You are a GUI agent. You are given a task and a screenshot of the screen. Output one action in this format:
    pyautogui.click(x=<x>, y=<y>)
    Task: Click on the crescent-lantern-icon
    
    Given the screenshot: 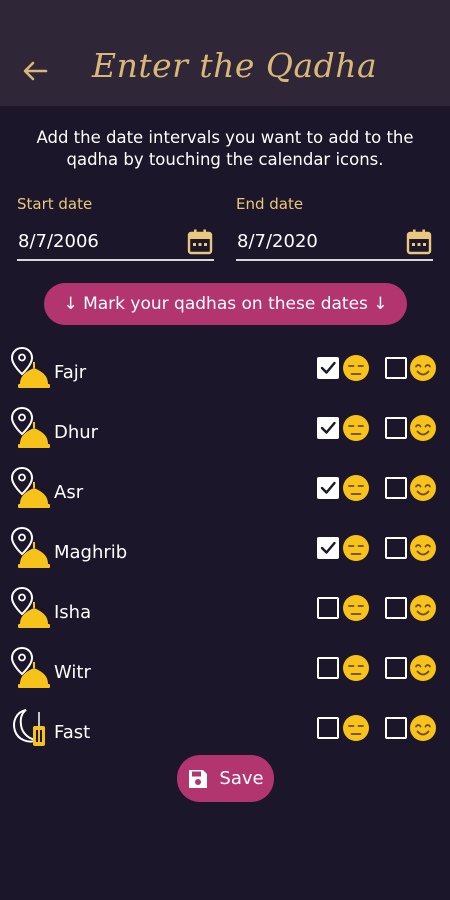 What is the action you would take?
    pyautogui.click(x=30, y=728)
    